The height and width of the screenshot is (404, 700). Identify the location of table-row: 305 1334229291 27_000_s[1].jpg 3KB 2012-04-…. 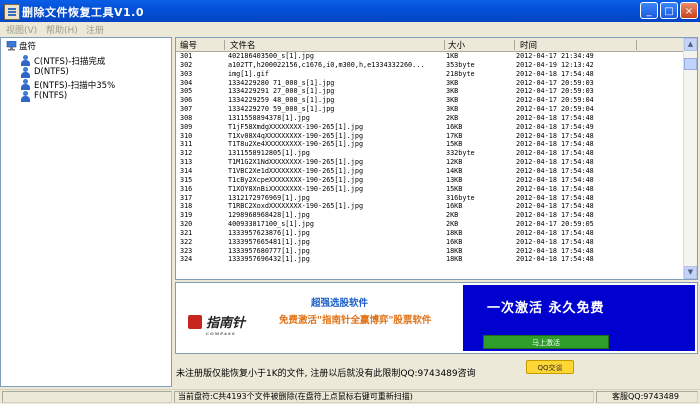
(430, 91).